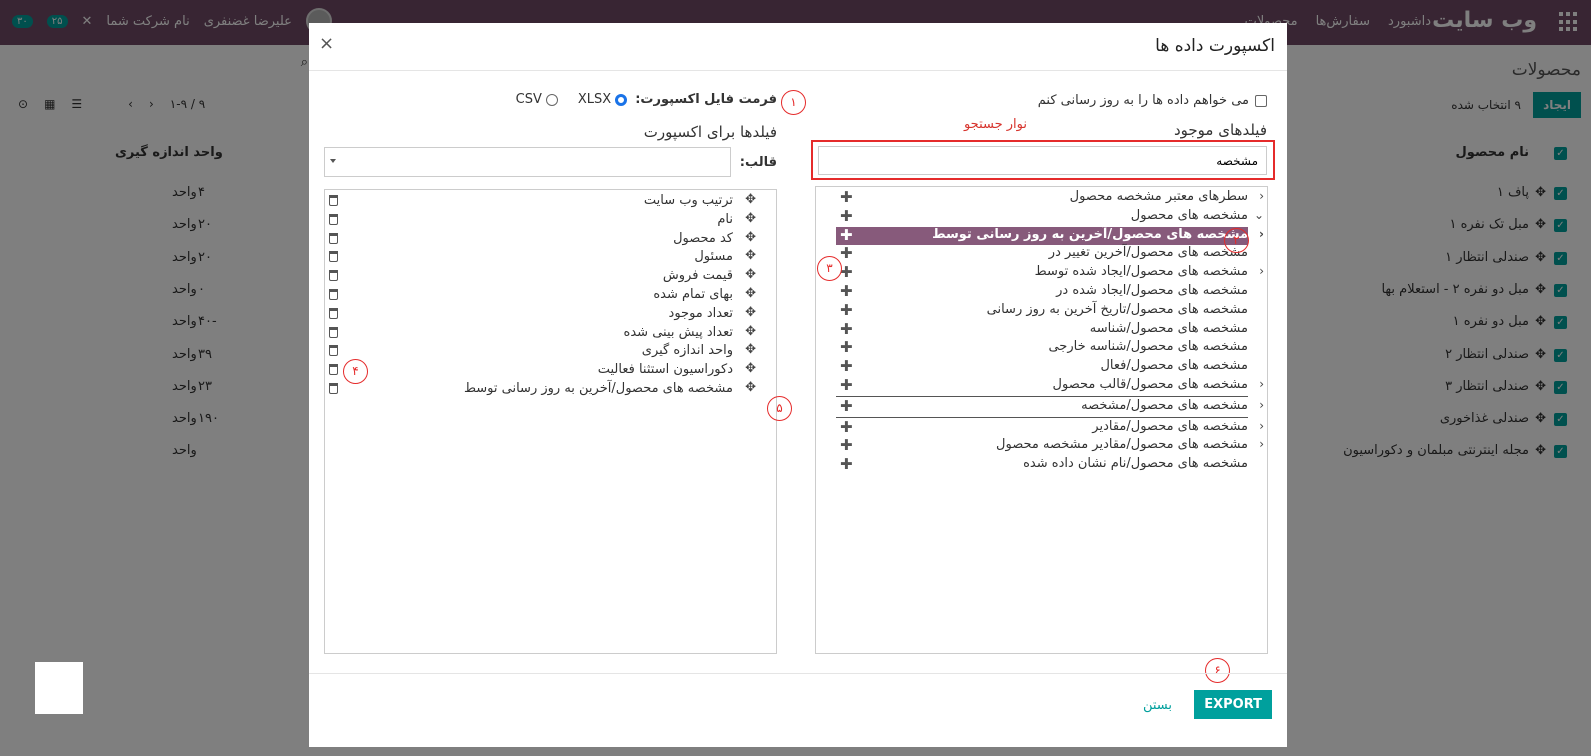 The width and height of the screenshot is (1591, 756). I want to click on available-field-item: مشخصه های محصول/فعال ✚, so click(1042, 366).